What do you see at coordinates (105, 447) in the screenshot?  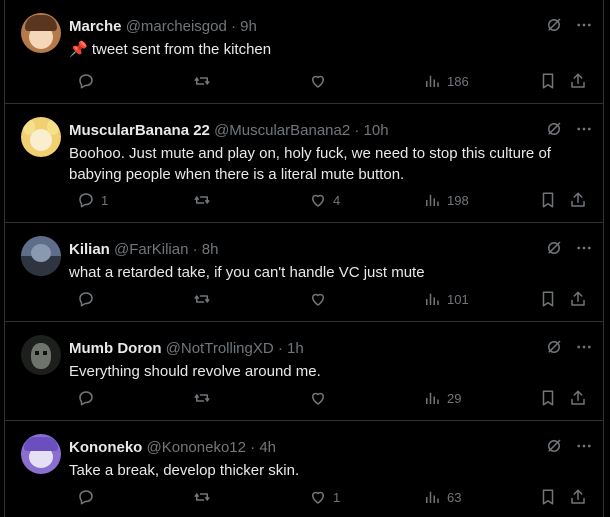 I see `display-name: Kononeko` at bounding box center [105, 447].